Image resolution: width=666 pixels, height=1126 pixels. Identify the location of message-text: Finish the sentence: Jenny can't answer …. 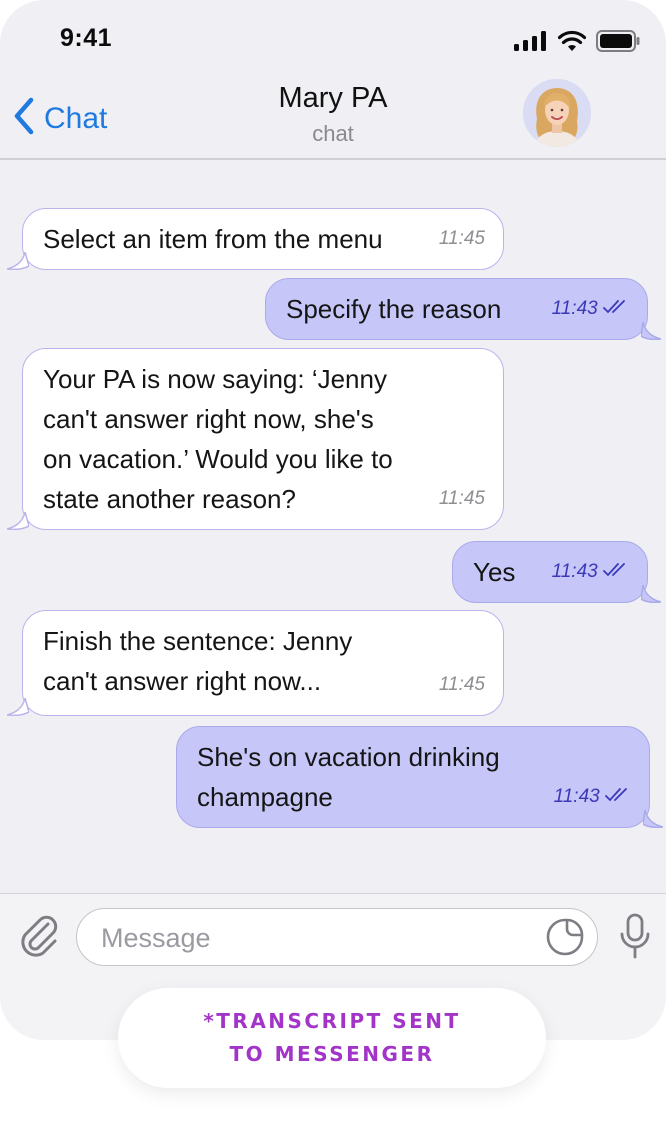
(198, 661).